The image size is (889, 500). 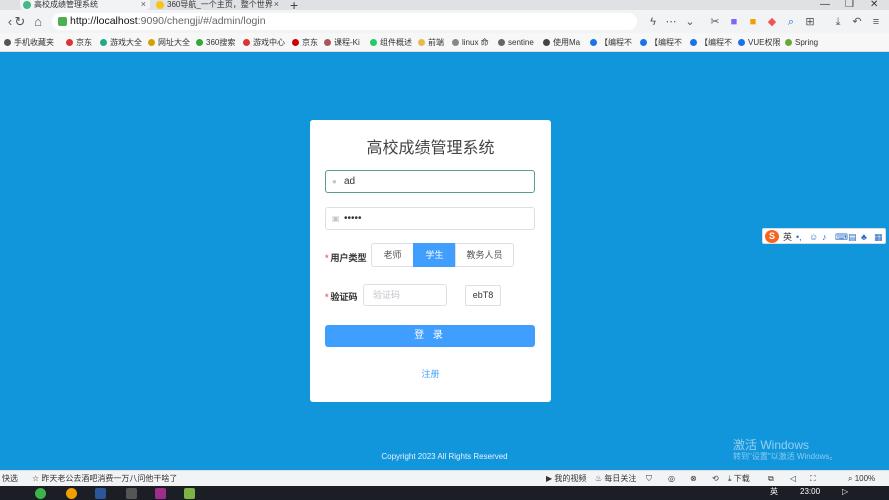 What do you see at coordinates (876, 22) in the screenshot?
I see `menu-icon: ≡` at bounding box center [876, 22].